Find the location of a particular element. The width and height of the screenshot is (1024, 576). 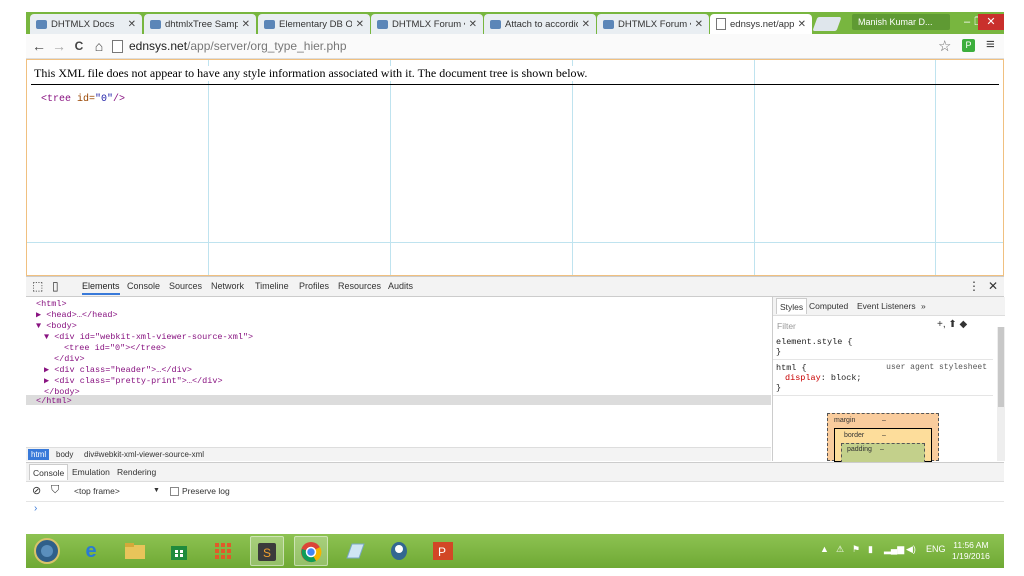

device-mode-icon: ▯ is located at coordinates (55, 286).